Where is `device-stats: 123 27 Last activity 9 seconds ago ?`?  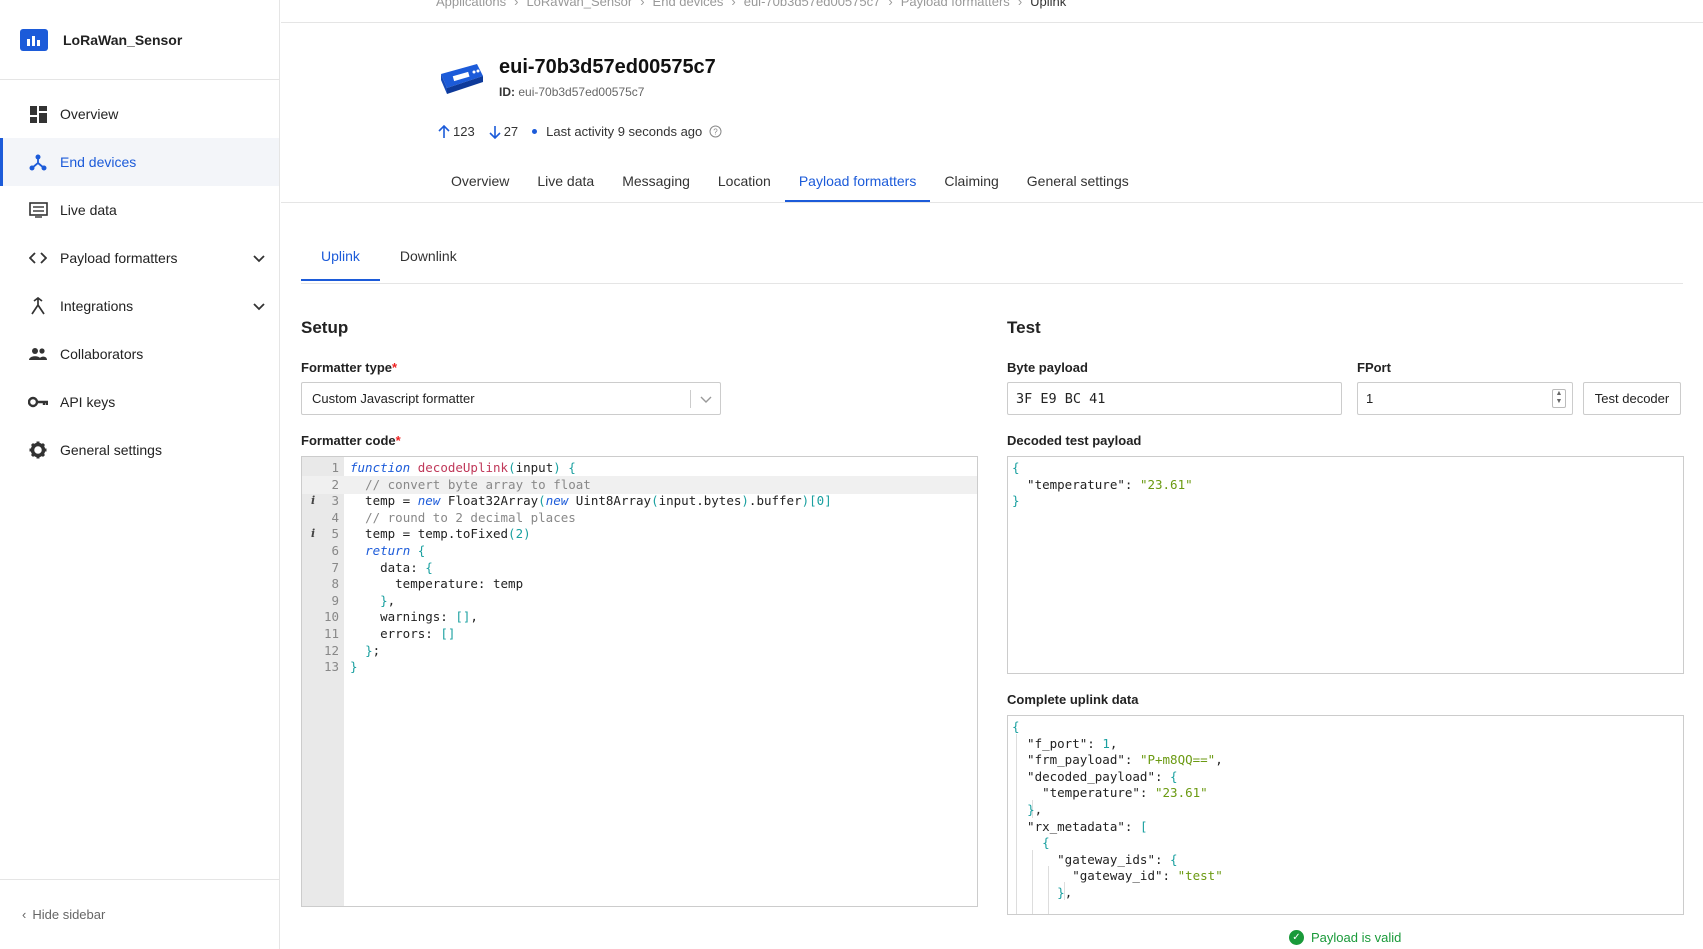
device-stats: 123 27 Last activity 9 seconds ago ? is located at coordinates (580, 131).